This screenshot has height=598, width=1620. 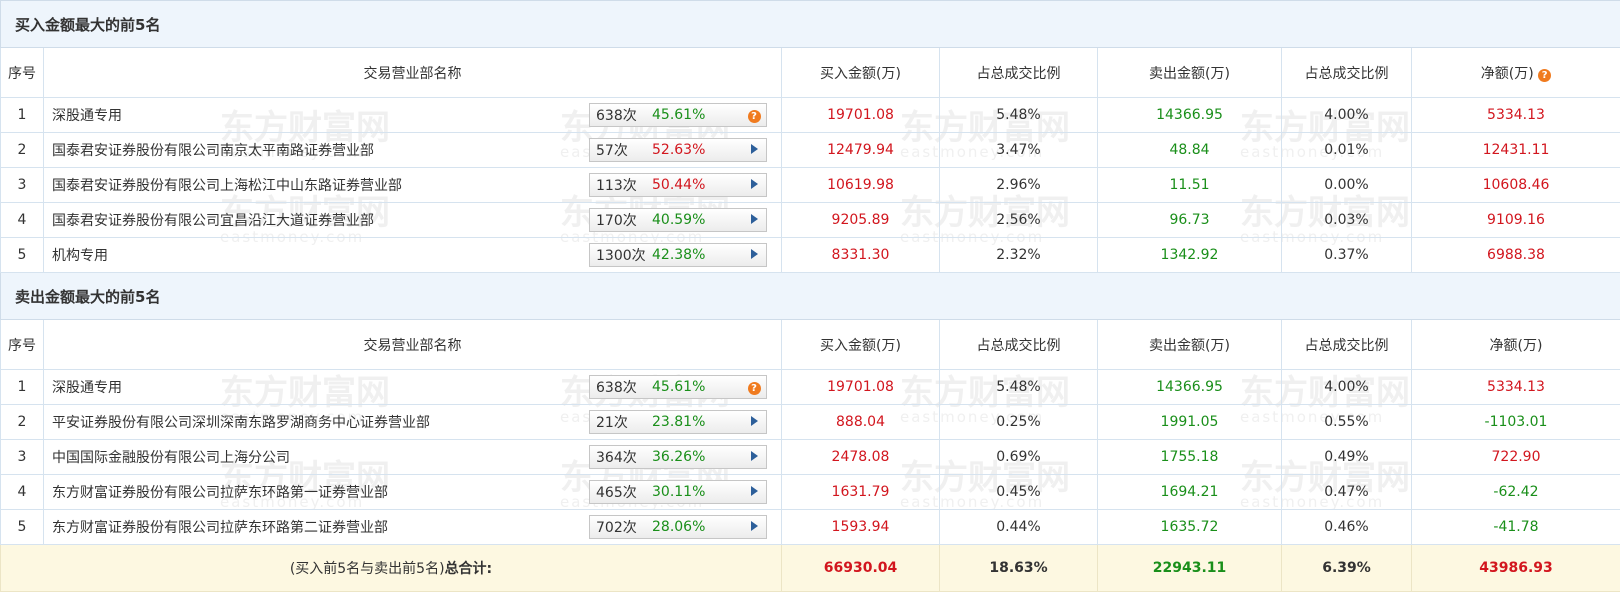 I want to click on header-net-amount: 净额(万), so click(x=1515, y=344).